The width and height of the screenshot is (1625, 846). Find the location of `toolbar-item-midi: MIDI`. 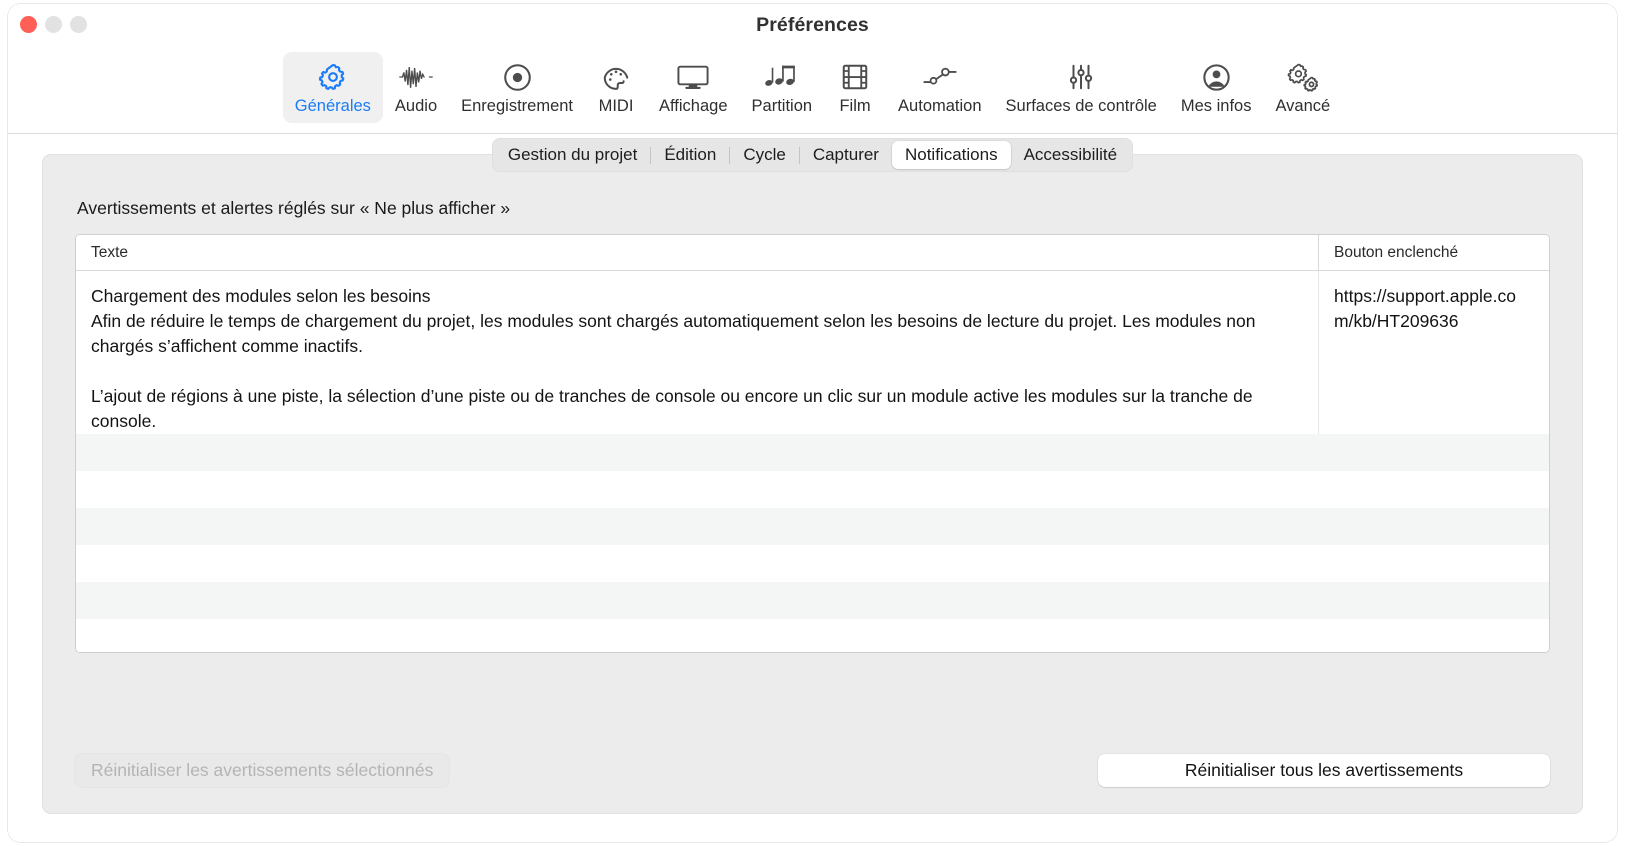

toolbar-item-midi: MIDI is located at coordinates (616, 87).